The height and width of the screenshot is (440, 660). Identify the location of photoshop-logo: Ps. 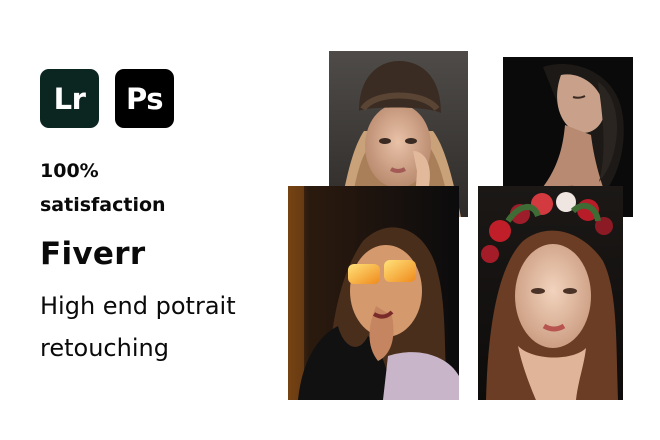
(144, 98).